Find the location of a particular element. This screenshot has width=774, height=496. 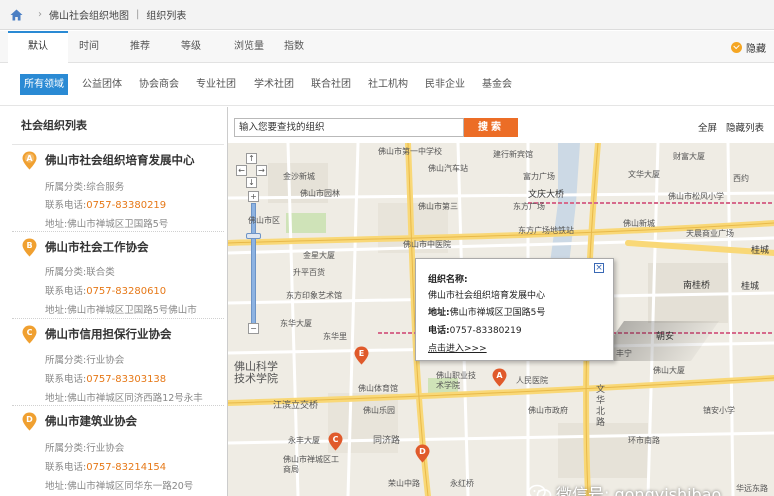

check-circle-icon is located at coordinates (736, 47).